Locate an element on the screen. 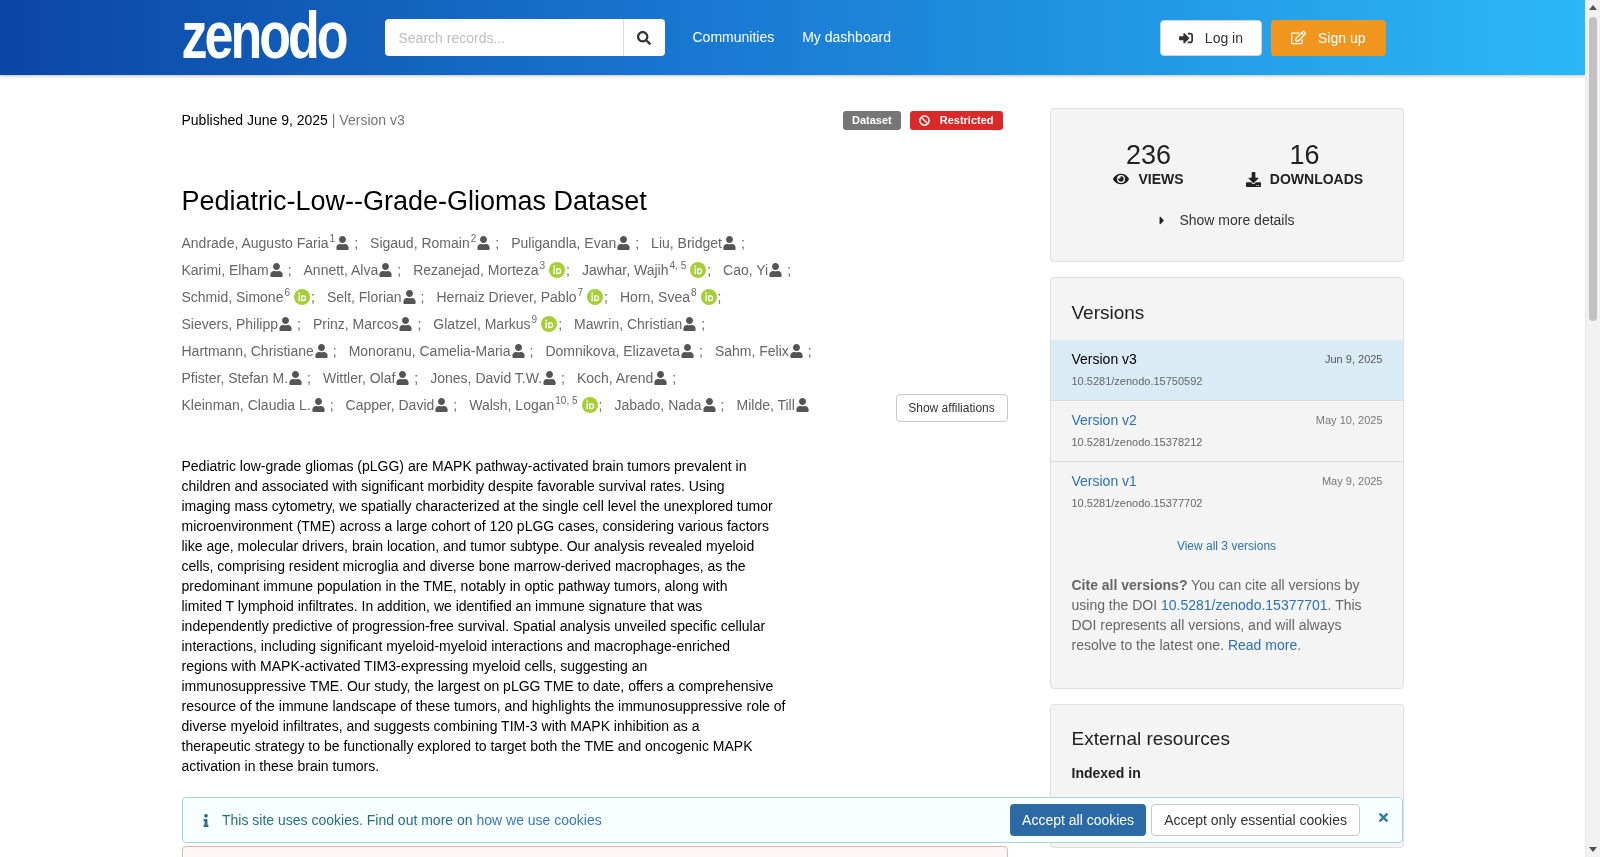 The image size is (1600, 857). accept-essential-button: Accept only essential cookies is located at coordinates (1255, 820).